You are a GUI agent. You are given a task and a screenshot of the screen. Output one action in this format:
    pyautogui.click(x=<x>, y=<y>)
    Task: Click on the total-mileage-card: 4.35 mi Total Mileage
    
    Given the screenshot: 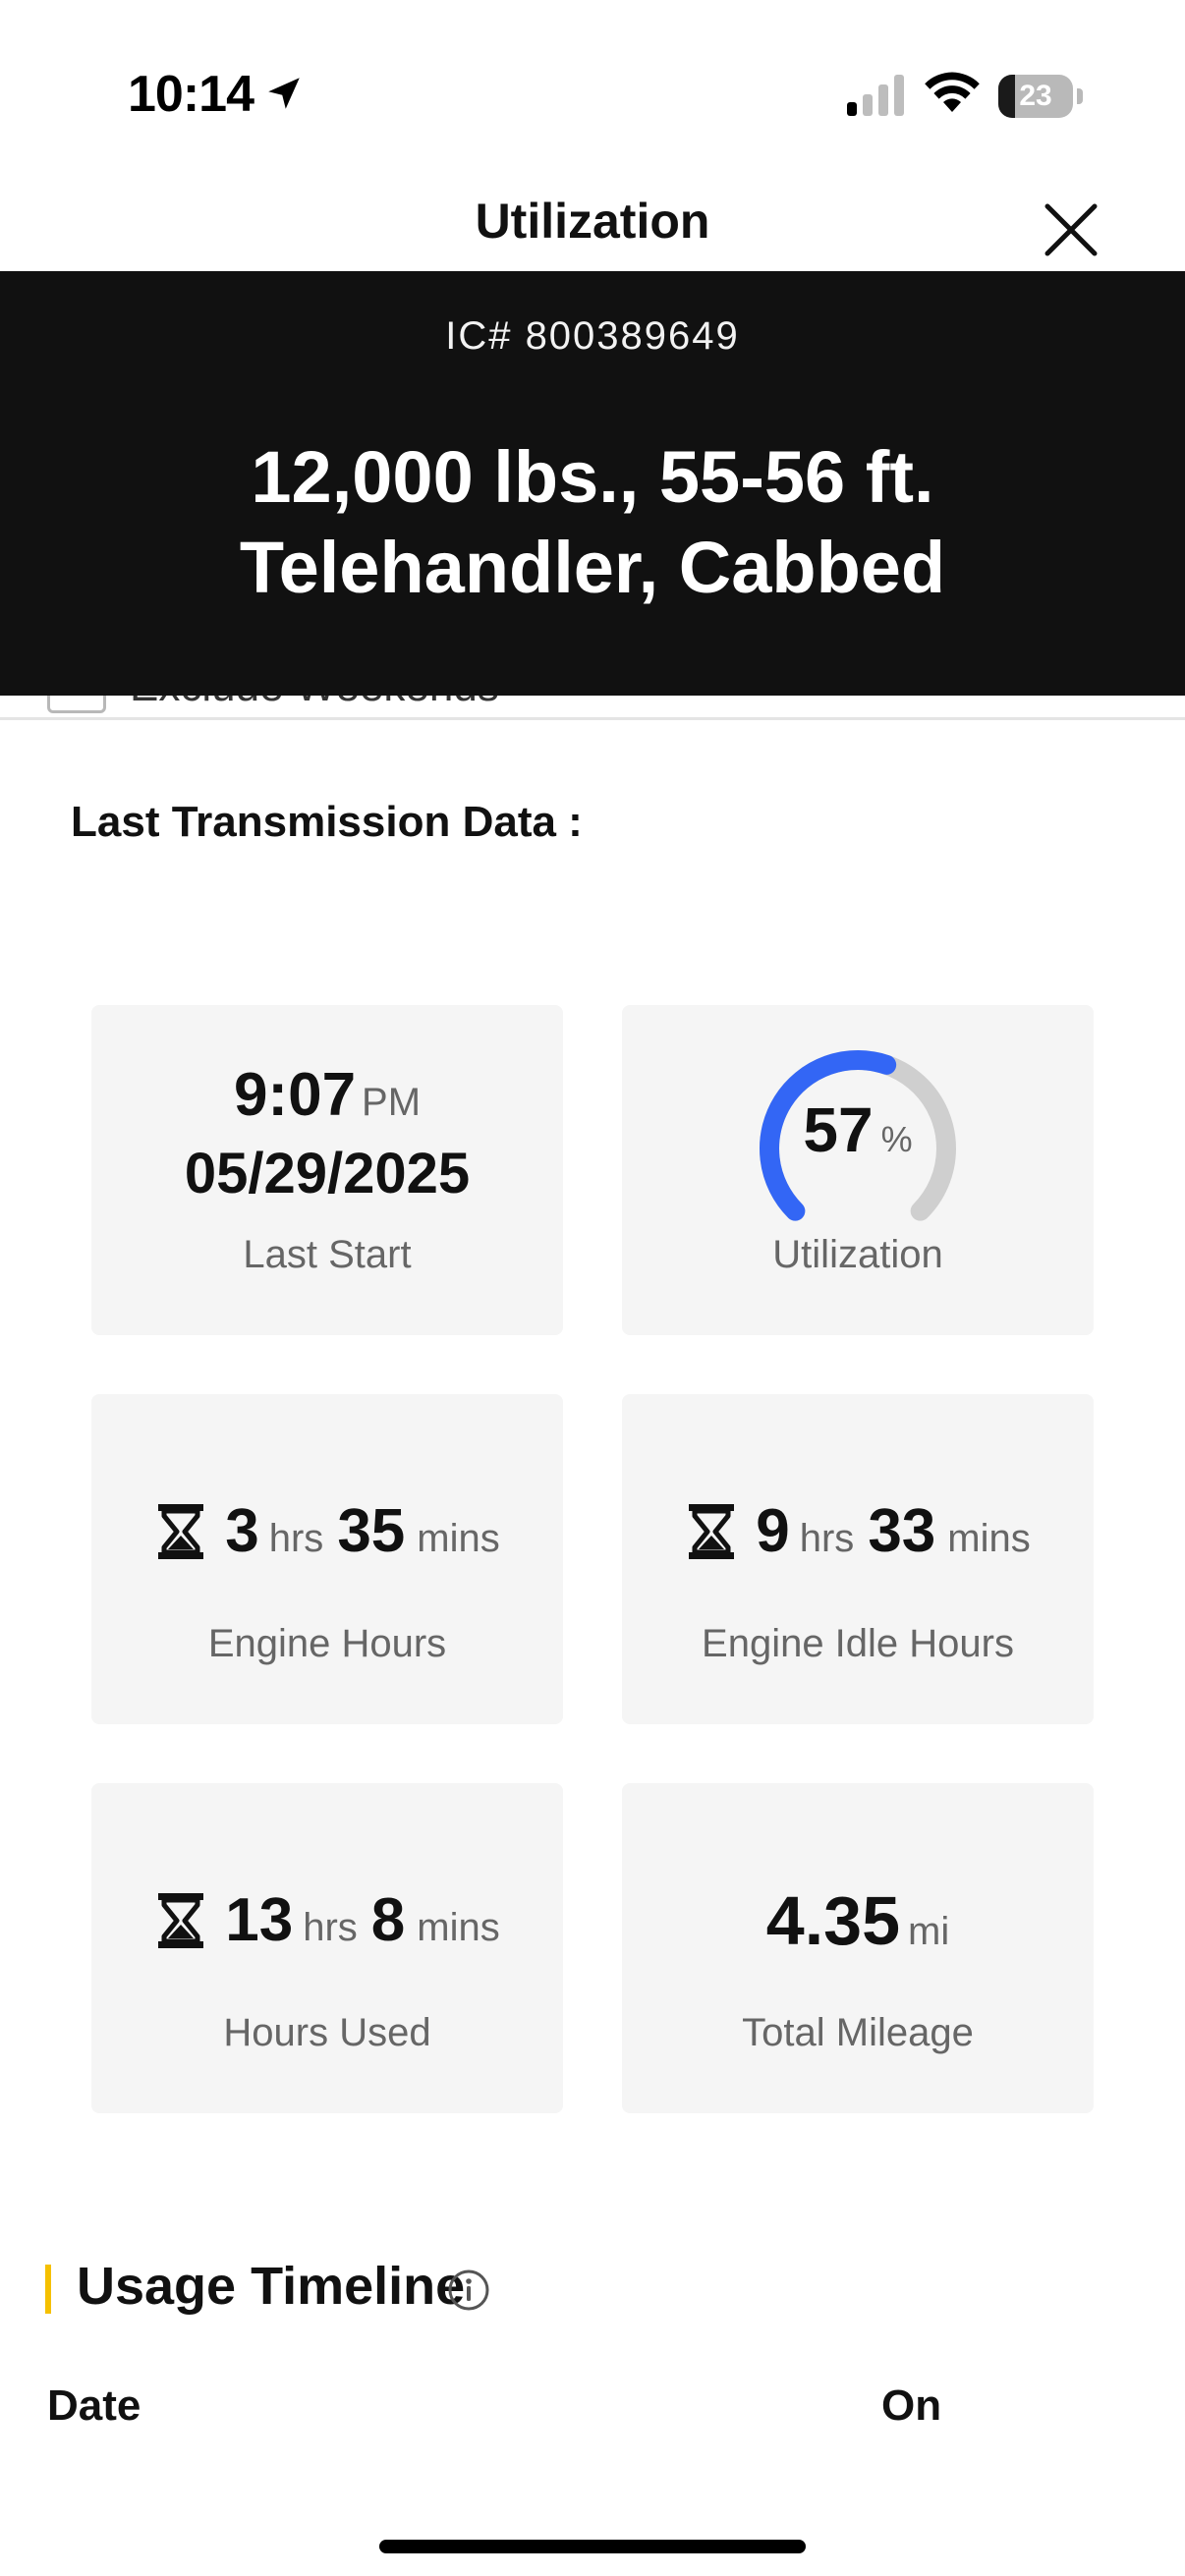 What is the action you would take?
    pyautogui.click(x=858, y=1948)
    